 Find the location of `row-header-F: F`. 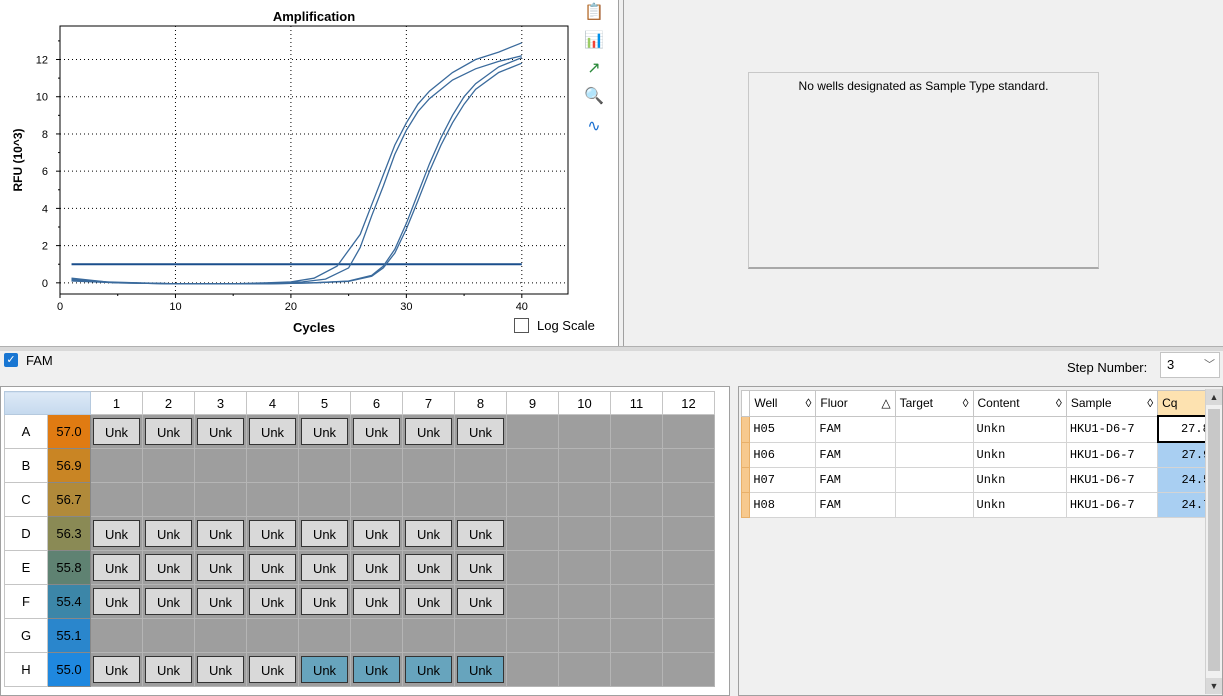

row-header-F: F is located at coordinates (26, 601).